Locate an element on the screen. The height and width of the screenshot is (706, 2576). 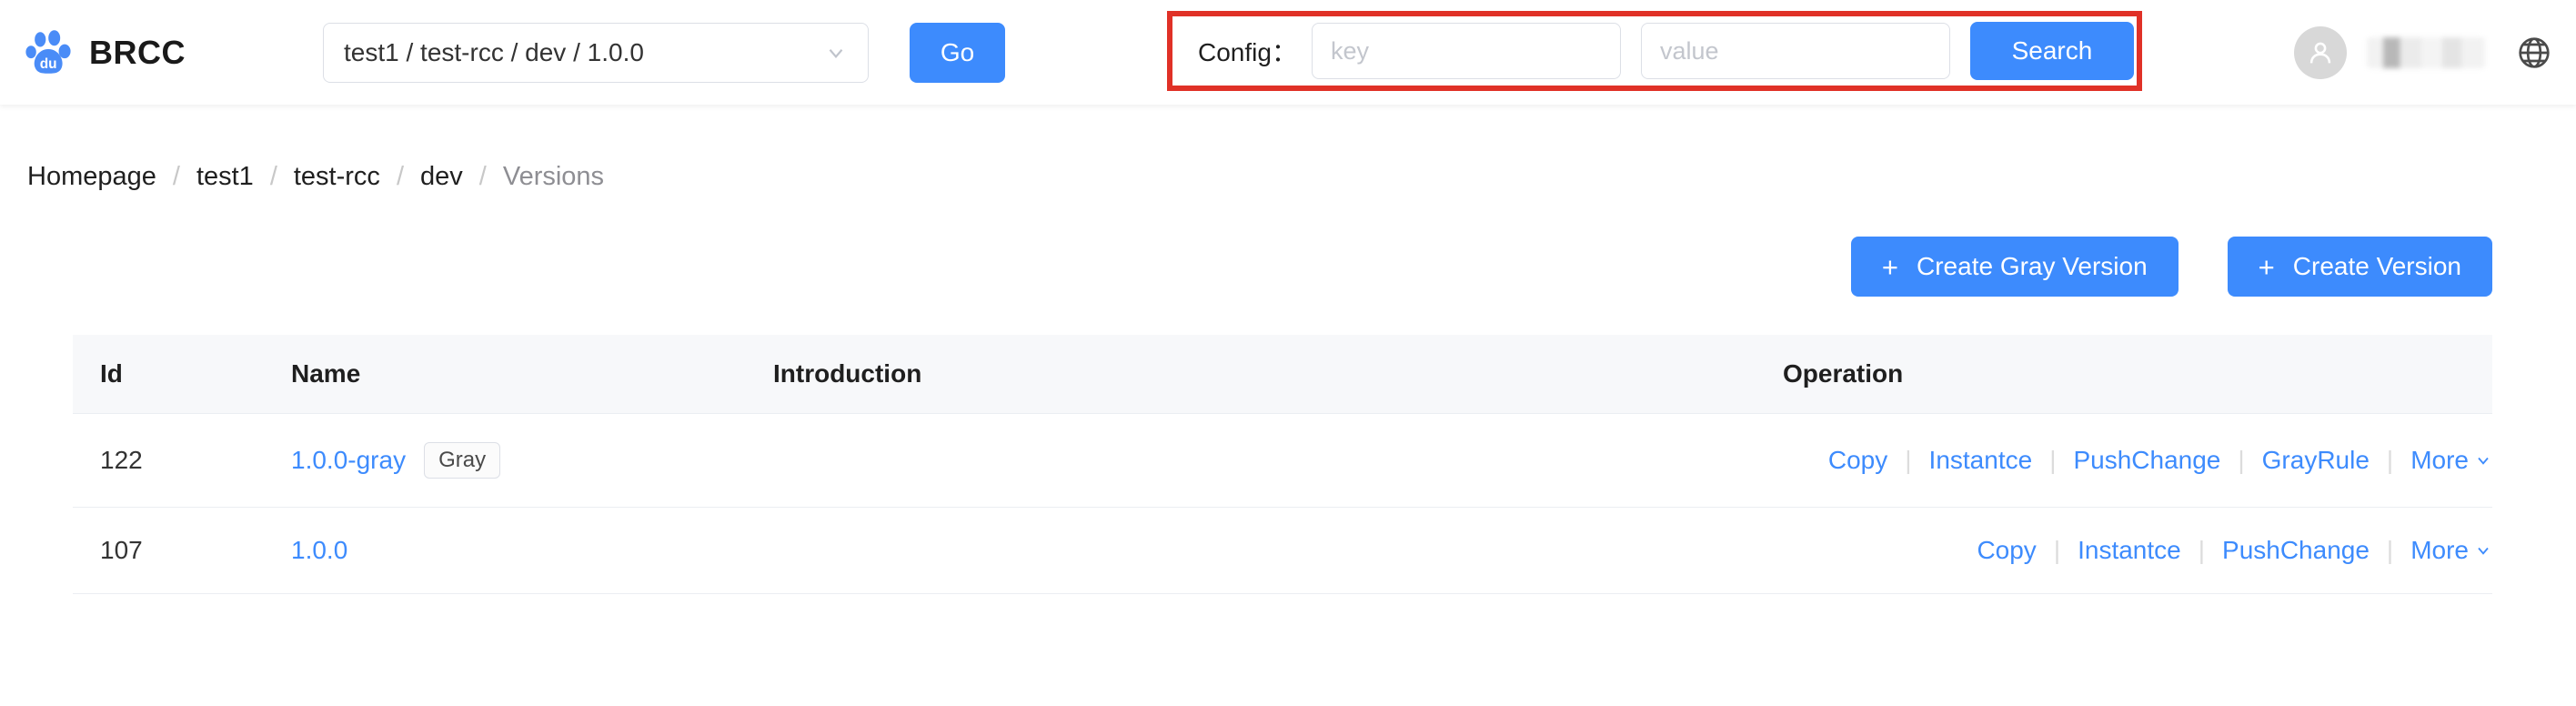
create-gray-version-button: + Create Gray Version is located at coordinates (2014, 267).